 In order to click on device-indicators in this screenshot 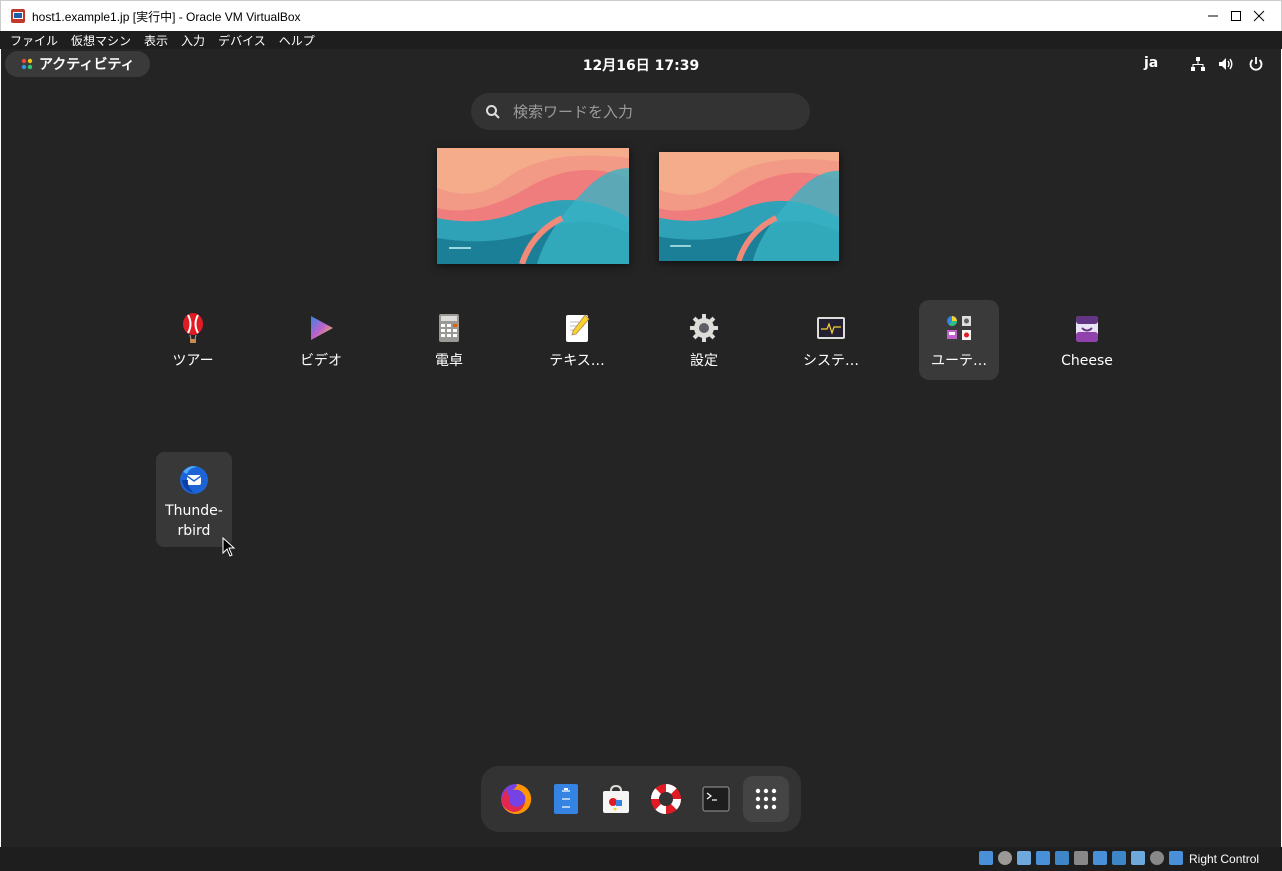, I will do `click(1083, 858)`.